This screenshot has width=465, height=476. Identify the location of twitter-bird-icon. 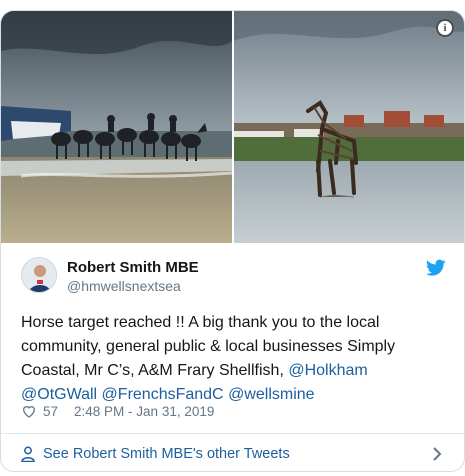
(435, 268).